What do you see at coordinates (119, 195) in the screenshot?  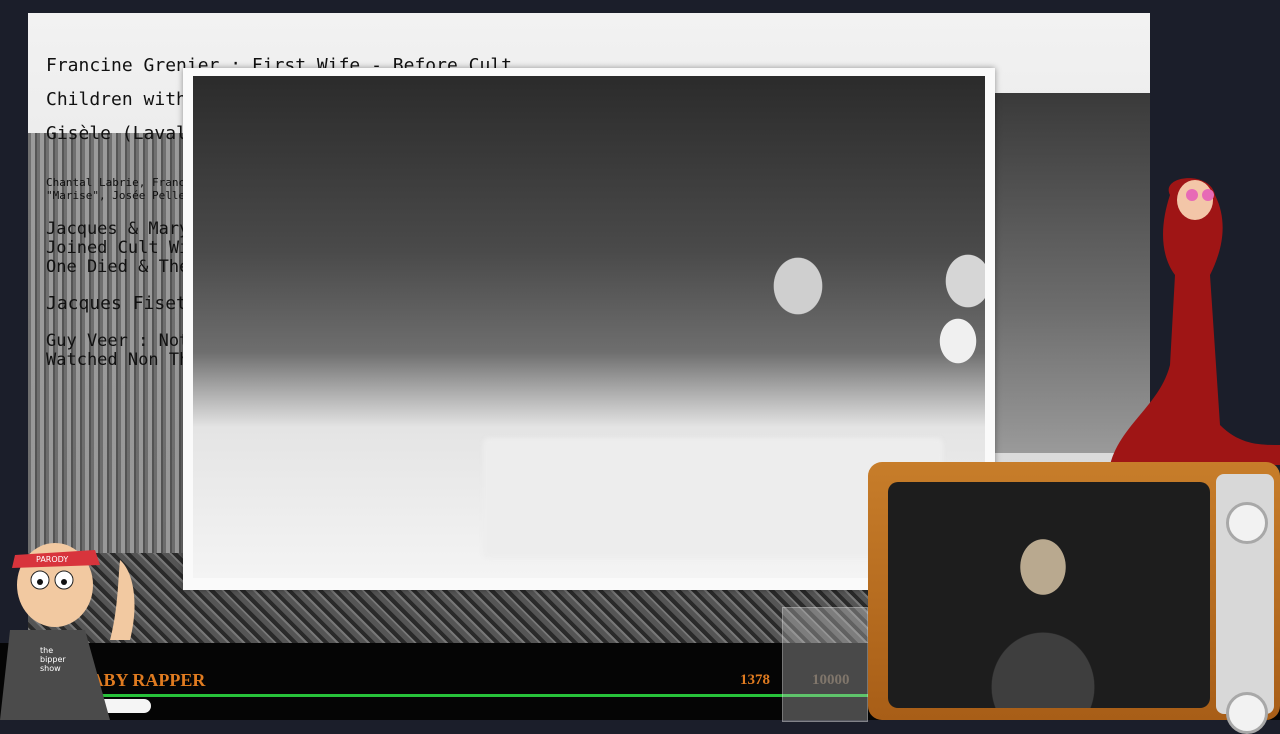 I see `note-line-small: "Marise", Josée Pellet` at bounding box center [119, 195].